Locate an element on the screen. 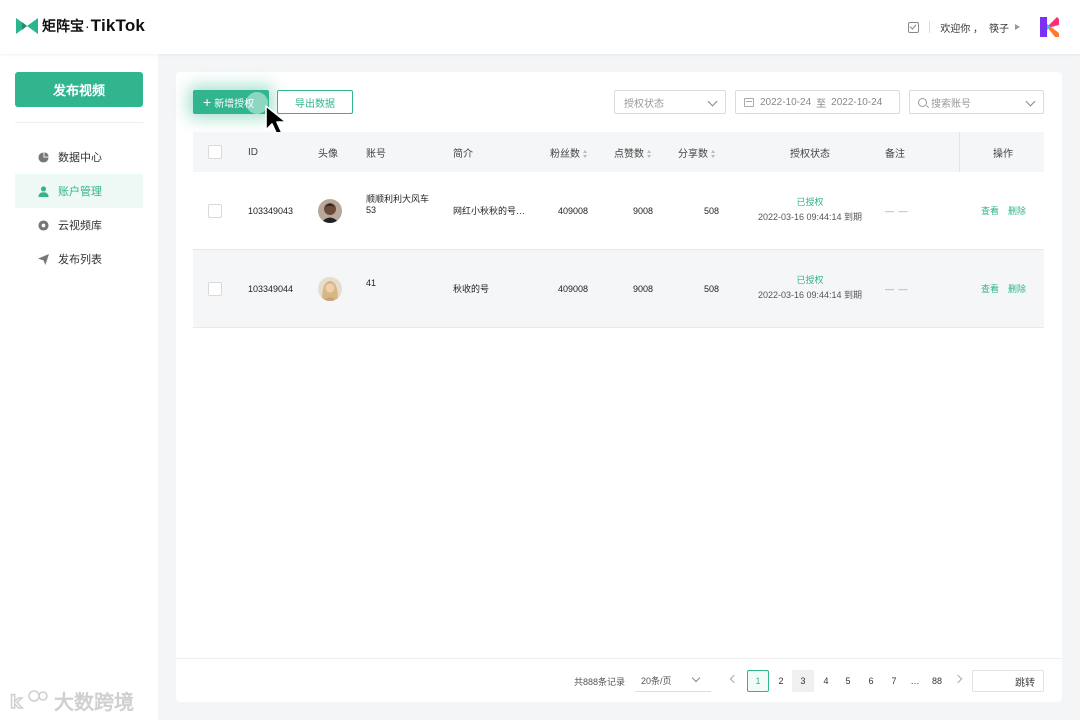  page-button-88: 88 is located at coordinates (937, 681).